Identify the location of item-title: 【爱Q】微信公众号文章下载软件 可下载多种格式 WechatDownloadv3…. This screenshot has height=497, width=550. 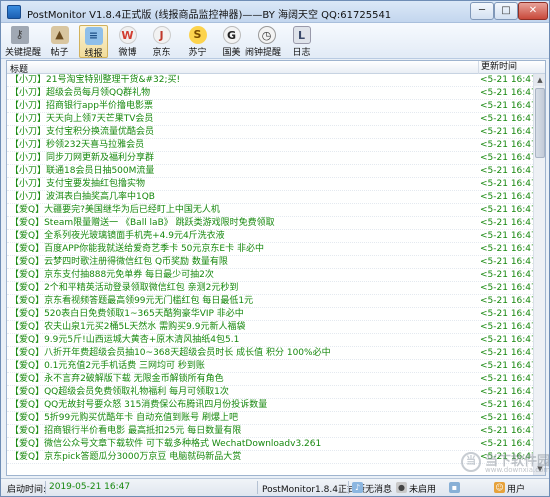
(243, 444).